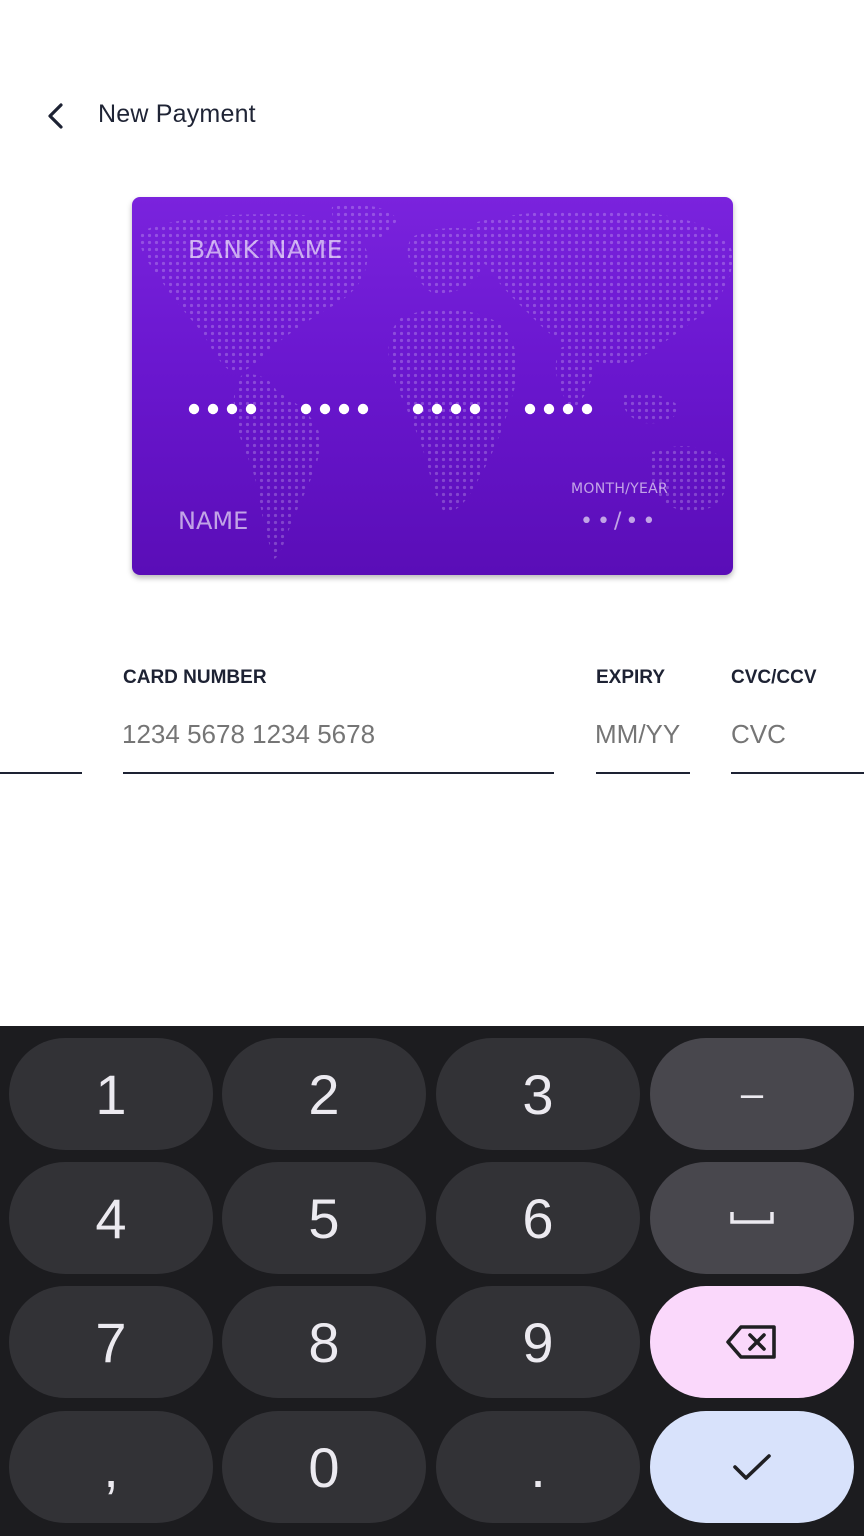 Image resolution: width=864 pixels, height=1536 pixels. I want to click on expiry-underline, so click(643, 773).